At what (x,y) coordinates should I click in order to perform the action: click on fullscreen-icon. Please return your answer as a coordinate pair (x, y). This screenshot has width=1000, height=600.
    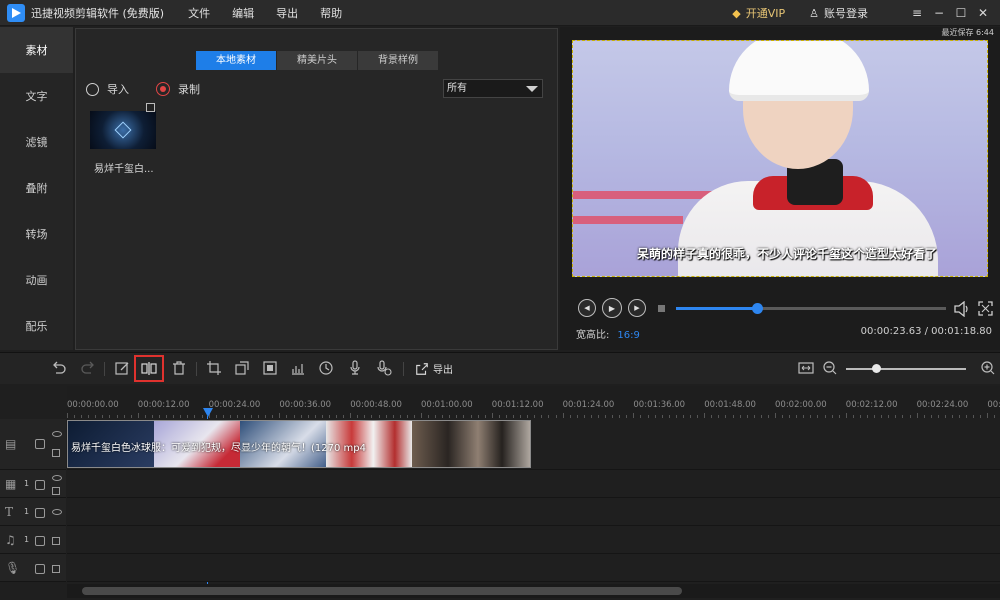
    Looking at the image, I should click on (985, 308).